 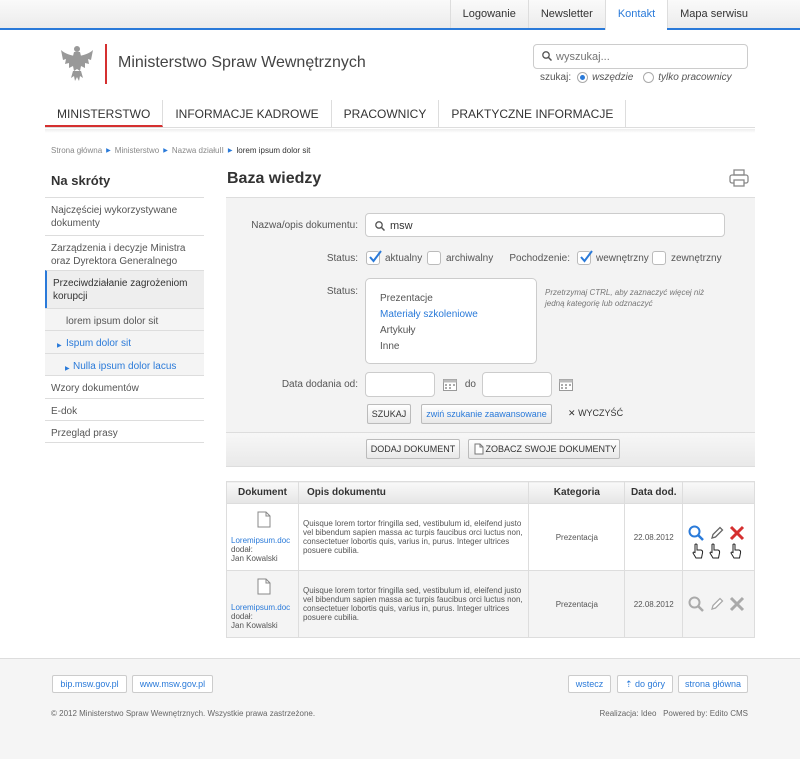 What do you see at coordinates (262, 492) in the screenshot?
I see `column-header-document: Dokument` at bounding box center [262, 492].